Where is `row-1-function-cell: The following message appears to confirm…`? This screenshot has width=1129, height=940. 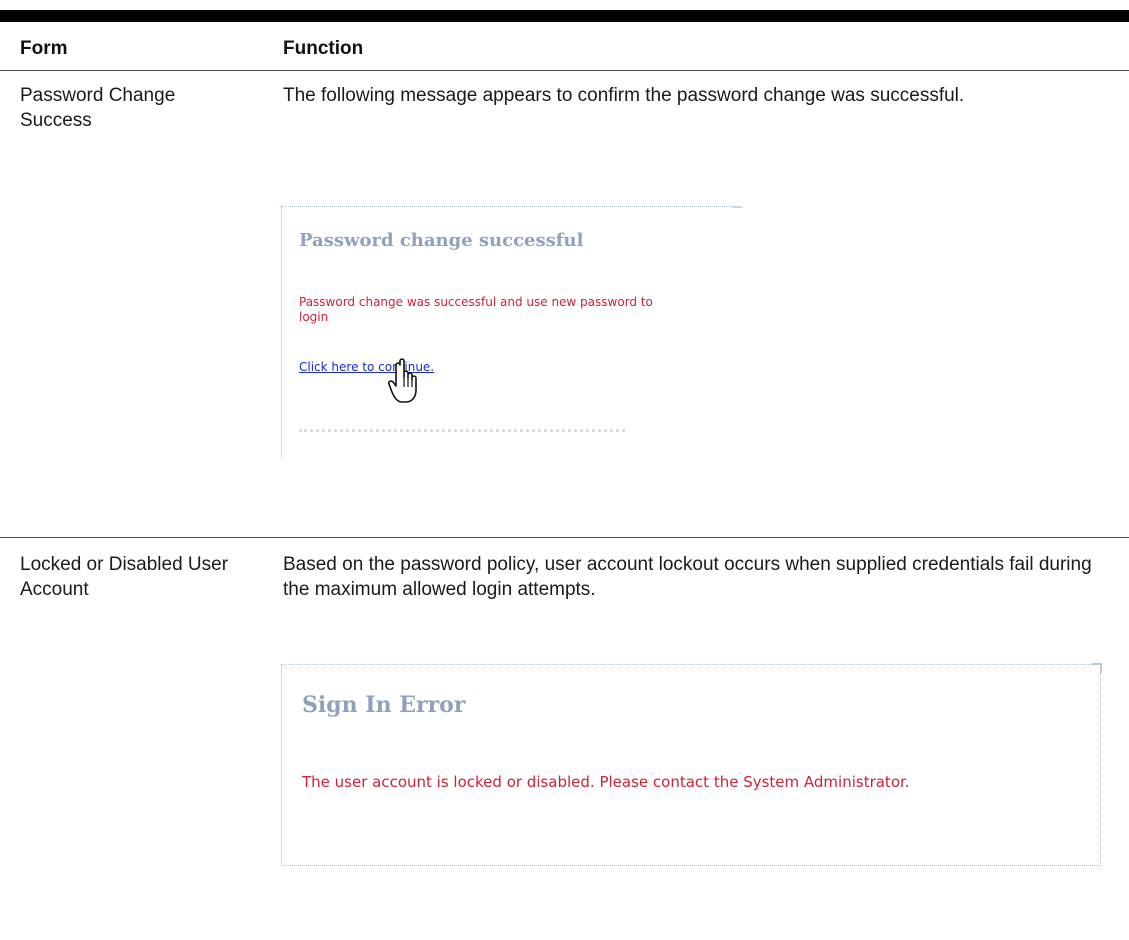
row-1-function-cell: The following message appears to confirm… is located at coordinates (624, 95).